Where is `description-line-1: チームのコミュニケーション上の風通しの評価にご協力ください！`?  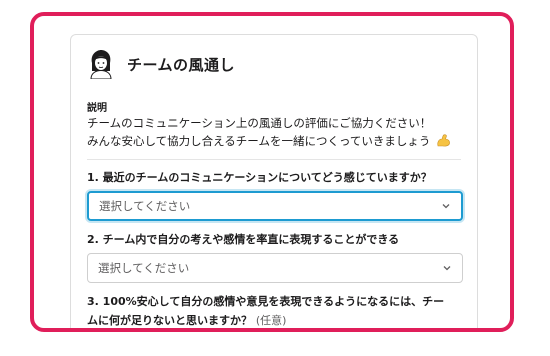 description-line-1: チームのコミュニケーション上の風通しの評価にご協力ください！ is located at coordinates (259, 123).